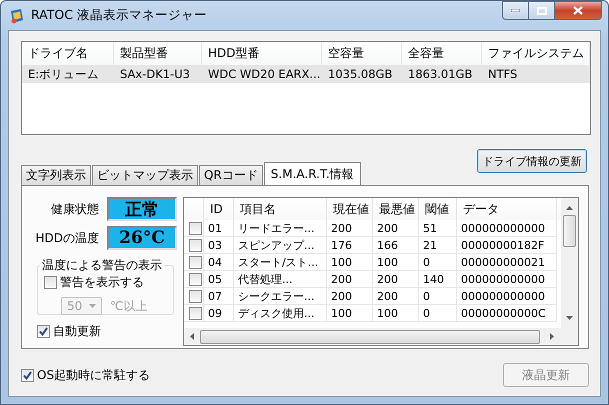  Describe the element at coordinates (569, 208) in the screenshot. I see `scroll-up-icon` at that location.